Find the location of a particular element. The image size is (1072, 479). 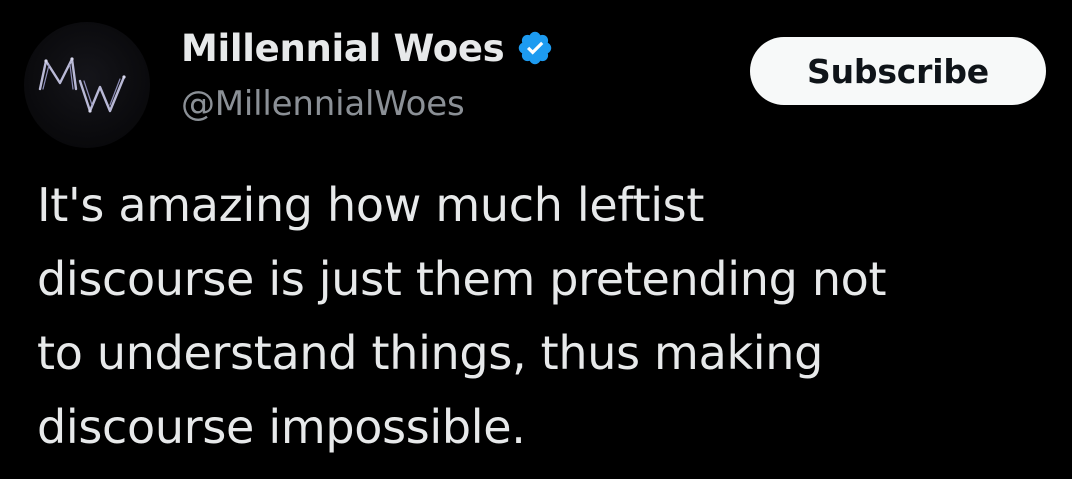

tweet-text-line: discourse is just them pretending not is located at coordinates (462, 279).